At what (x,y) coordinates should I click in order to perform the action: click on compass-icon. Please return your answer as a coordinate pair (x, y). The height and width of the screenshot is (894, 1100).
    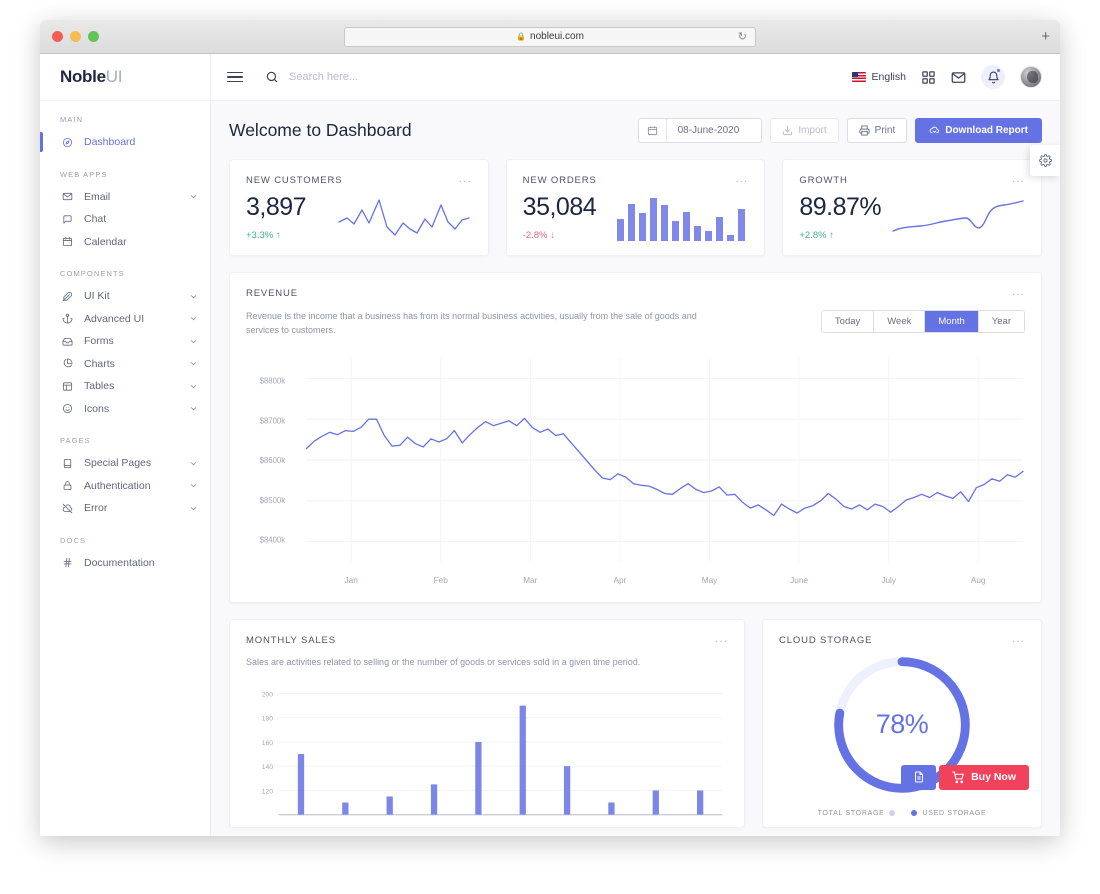
    Looking at the image, I should click on (67, 142).